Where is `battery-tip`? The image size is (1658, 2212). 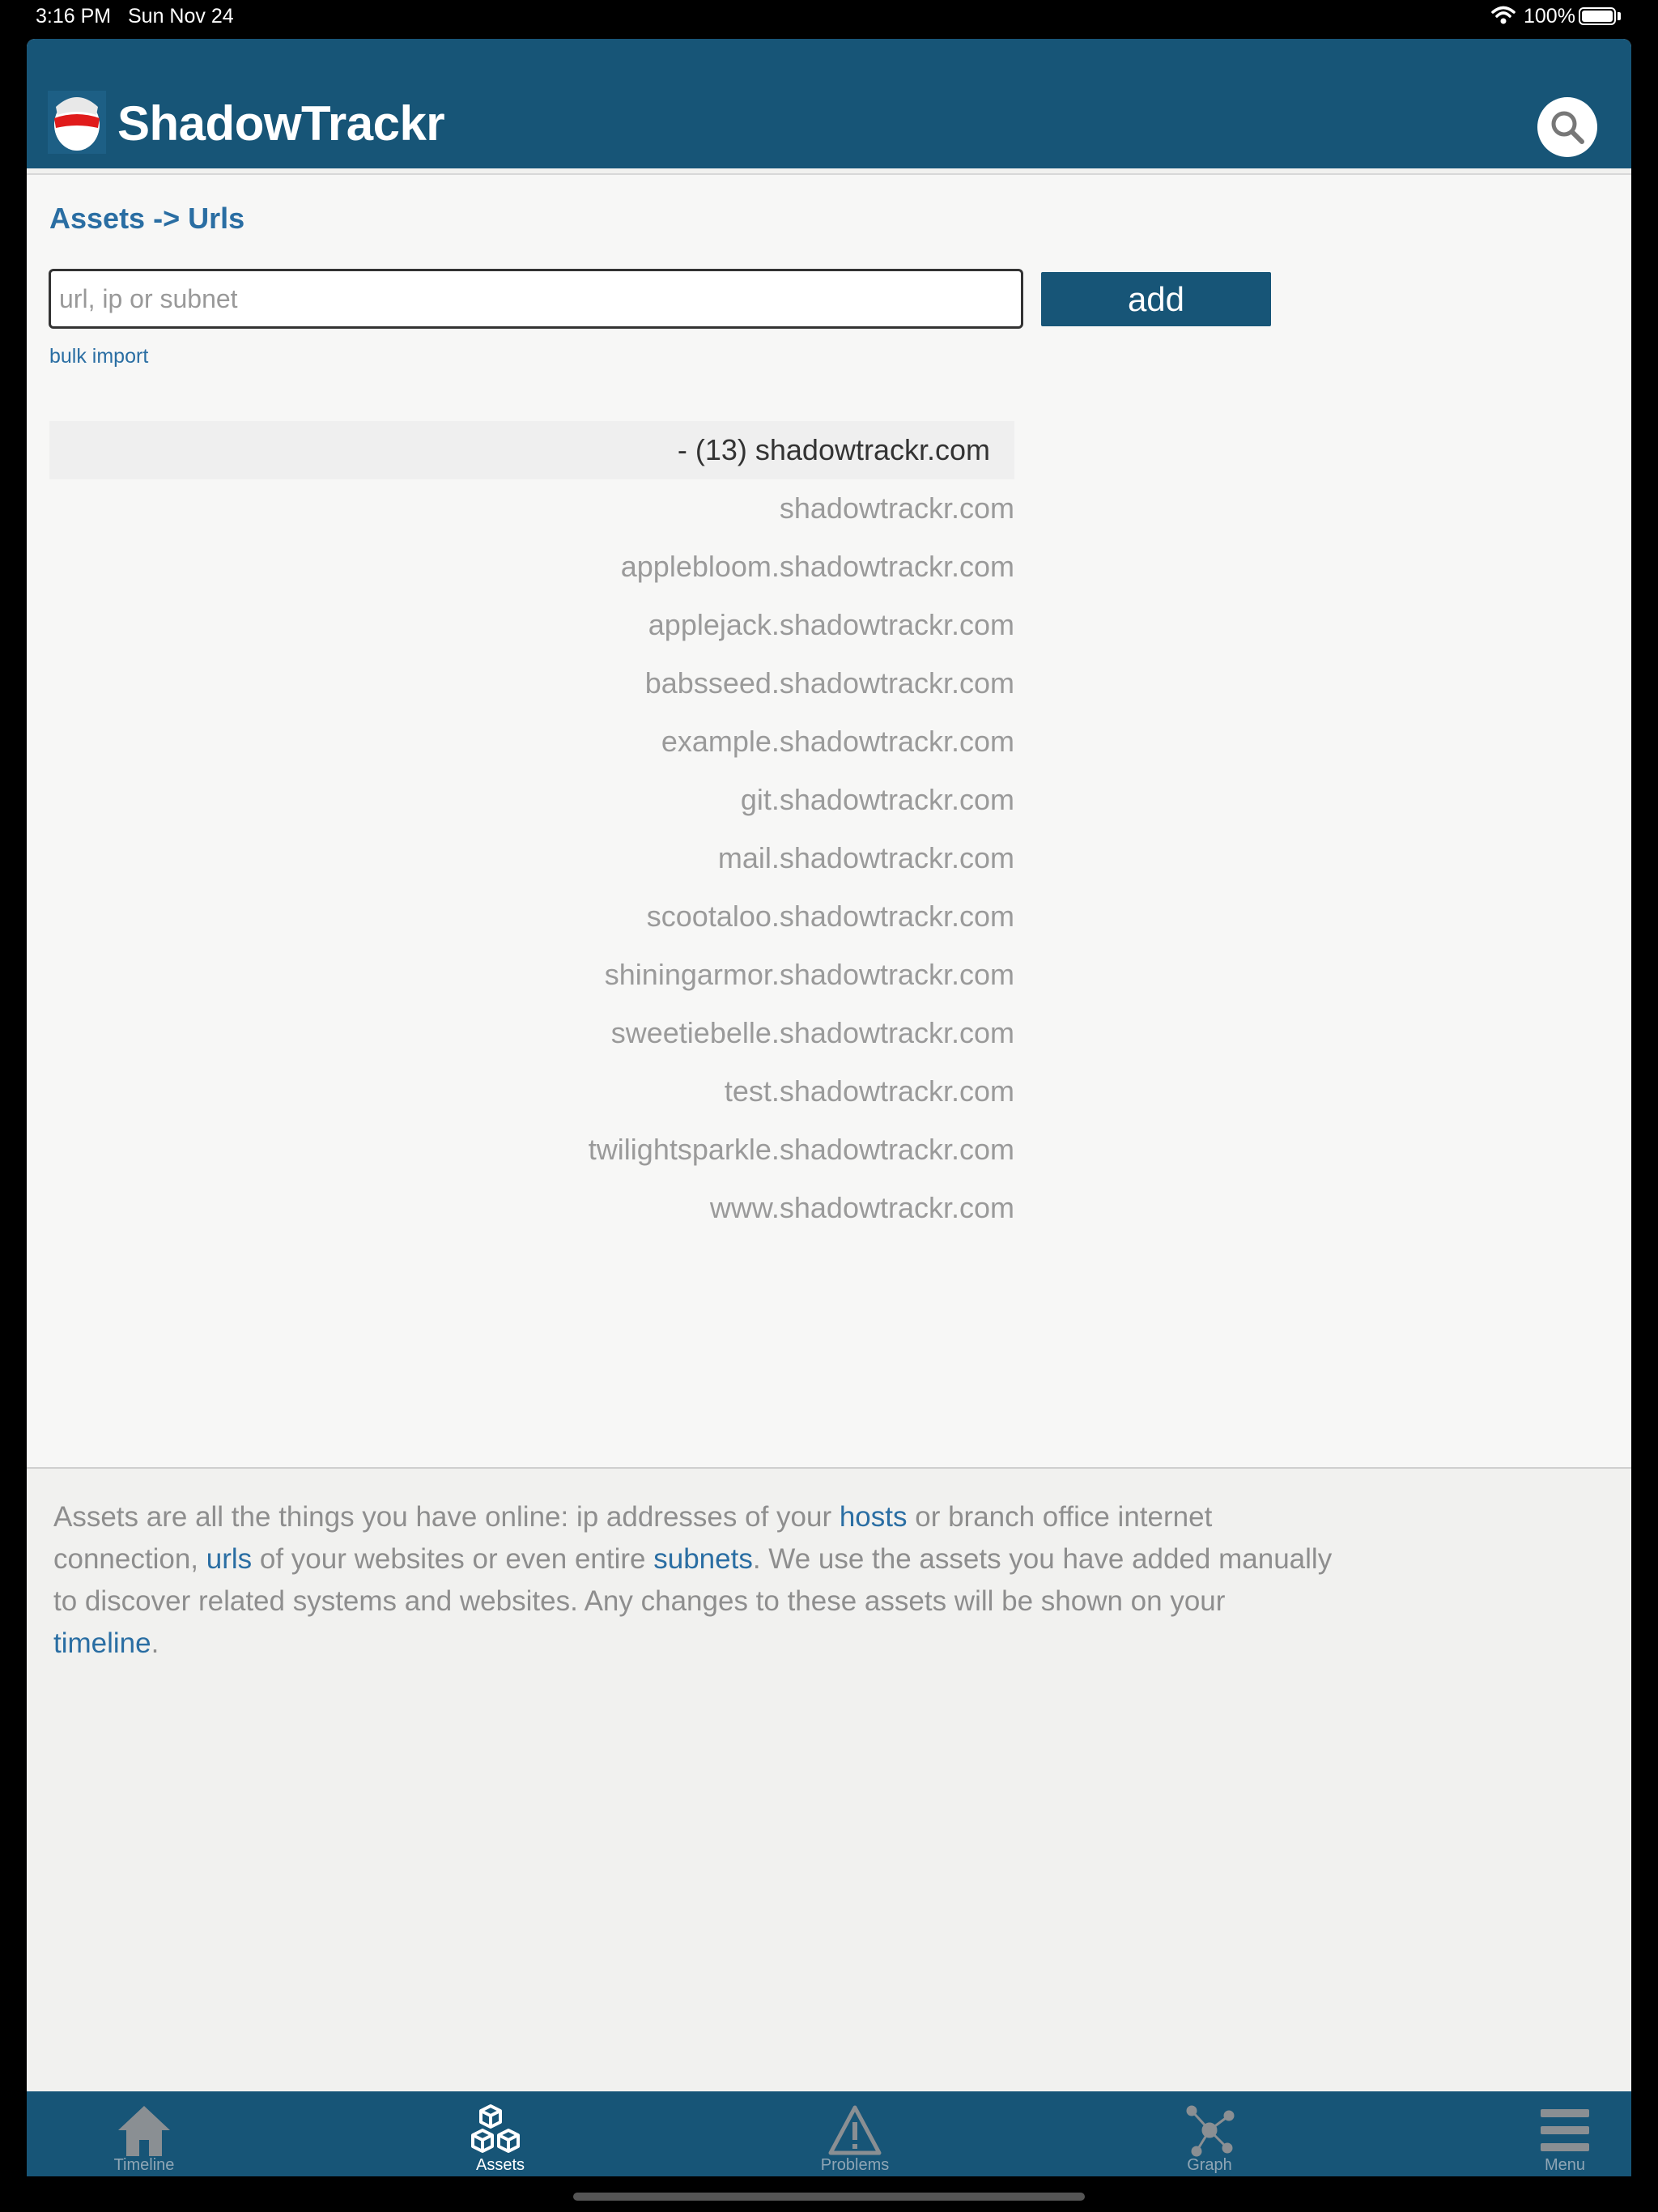
battery-tip is located at coordinates (1619, 16).